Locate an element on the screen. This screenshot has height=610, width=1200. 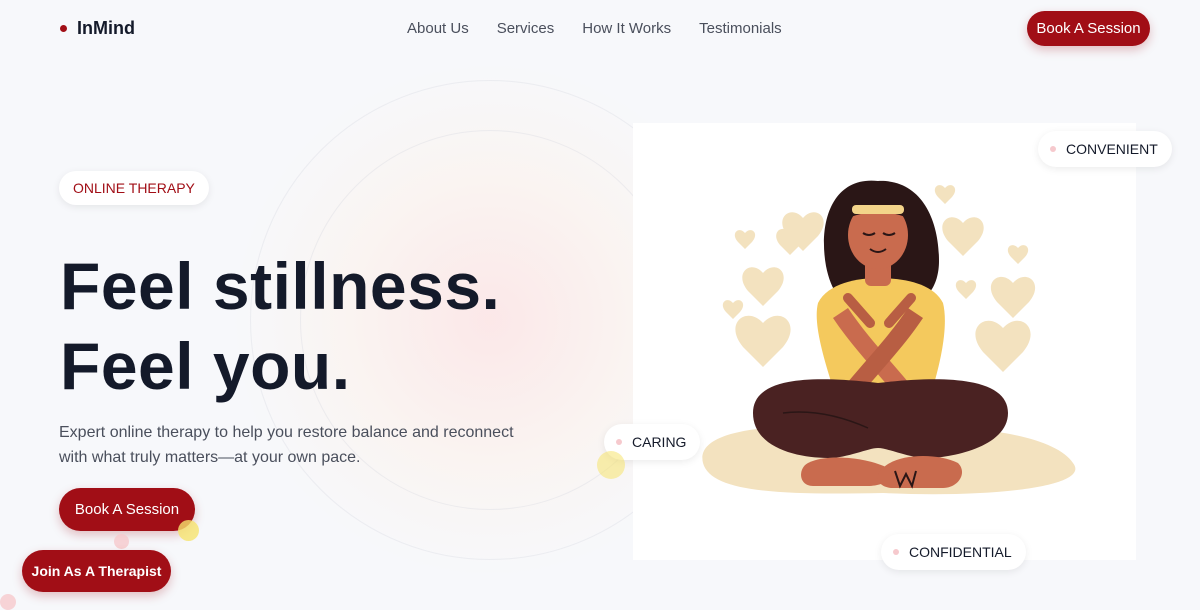
nav-link-testimonials: Testimonials is located at coordinates (740, 28).